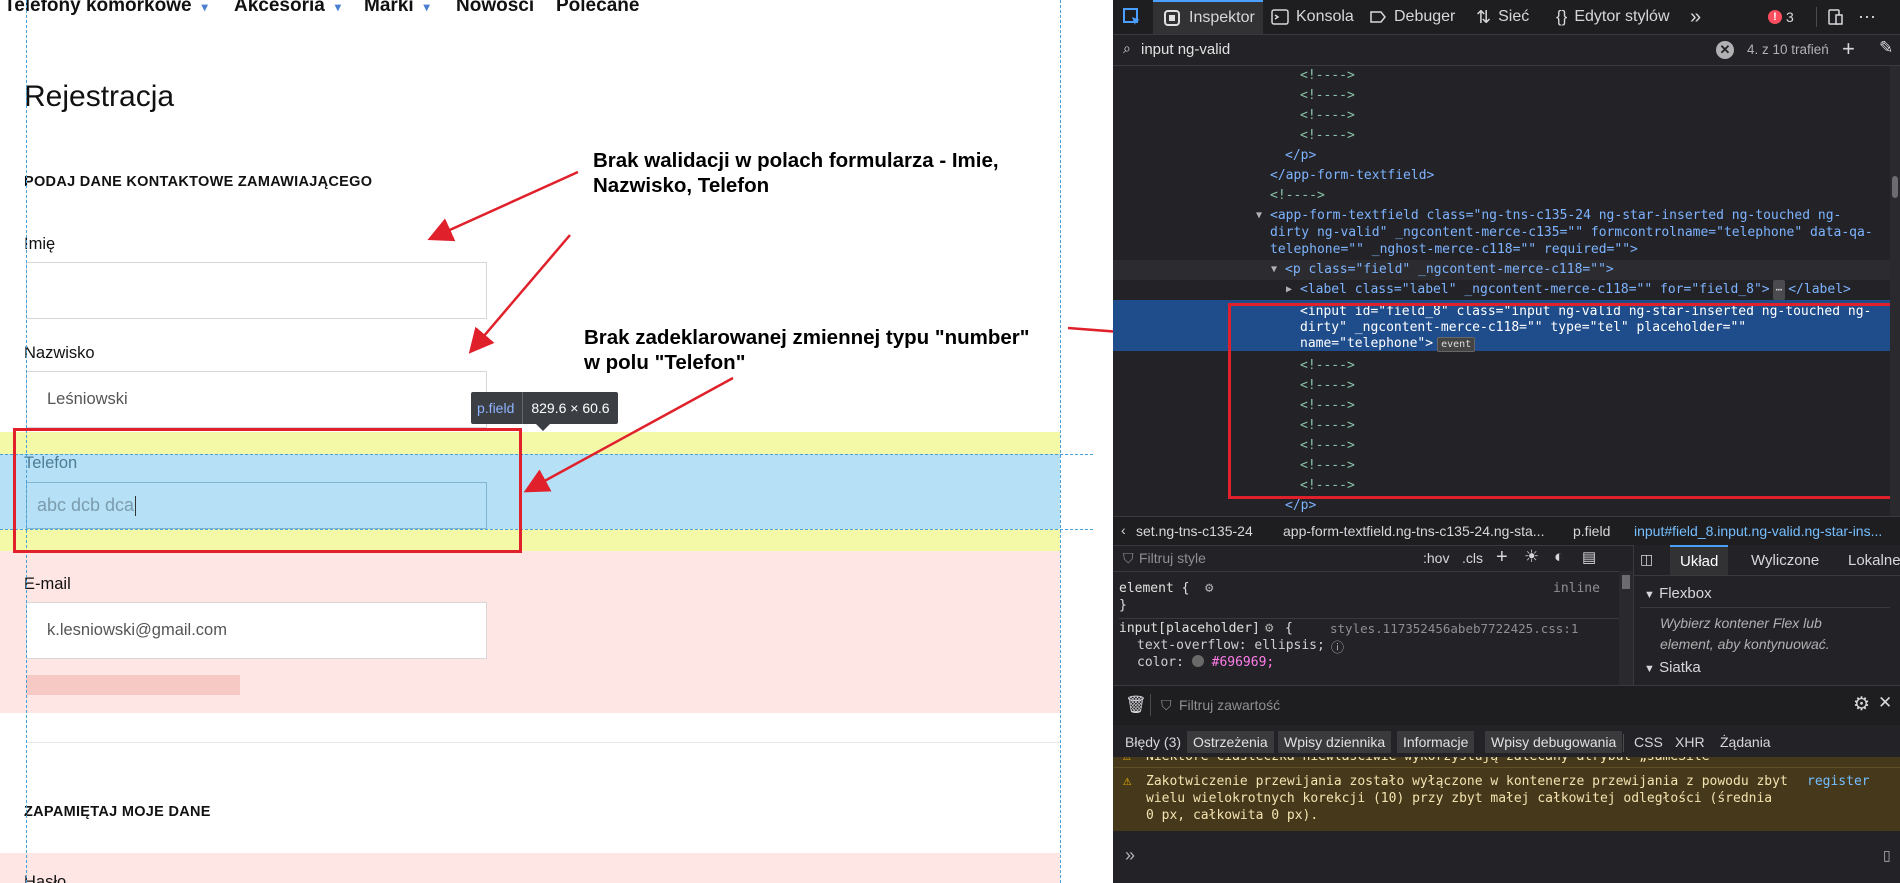  I want to click on tab-console: Konsola, so click(1312, 17).